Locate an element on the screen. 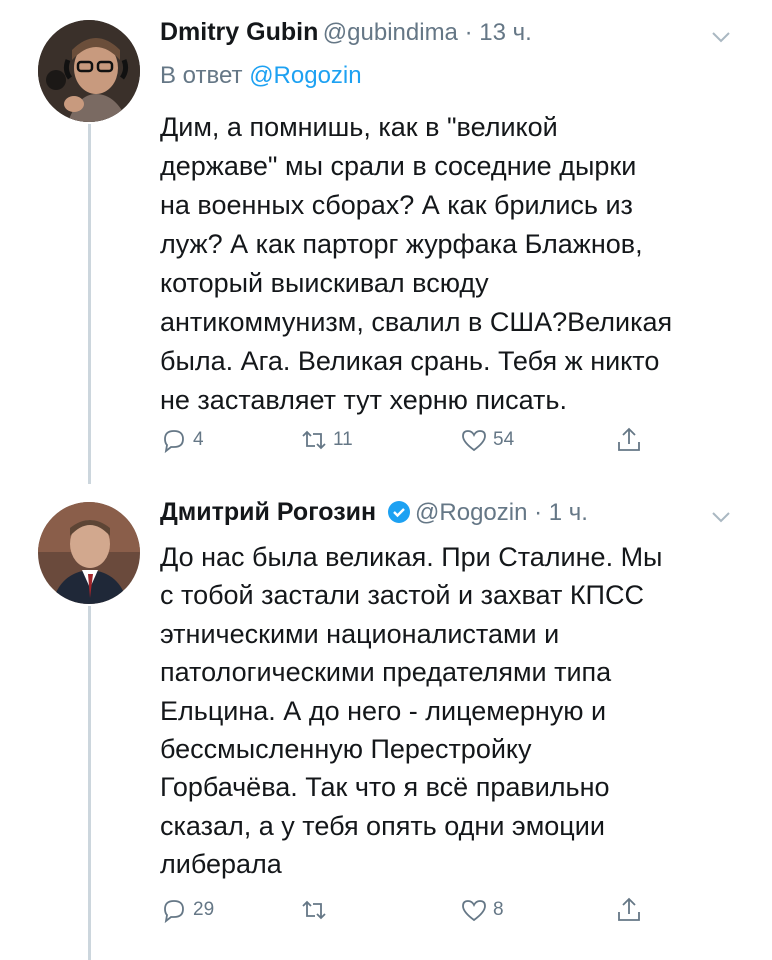 Image resolution: width=772 pixels, height=960 pixels. tweet-header: Дмитрий Рогозин @Rogozin · 1 ч. is located at coordinates (374, 512).